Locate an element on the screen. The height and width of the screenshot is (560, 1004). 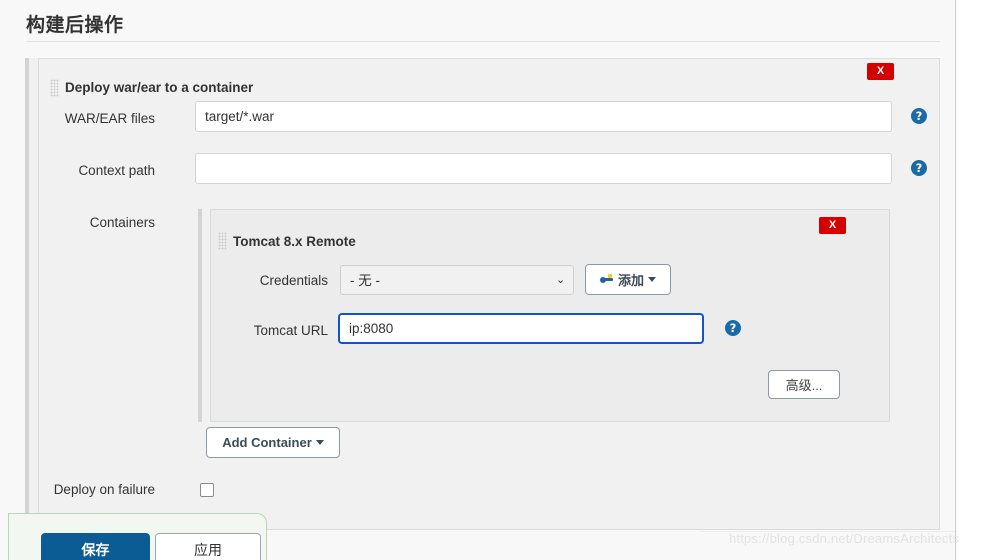
delete-container-button: X is located at coordinates (832, 225).